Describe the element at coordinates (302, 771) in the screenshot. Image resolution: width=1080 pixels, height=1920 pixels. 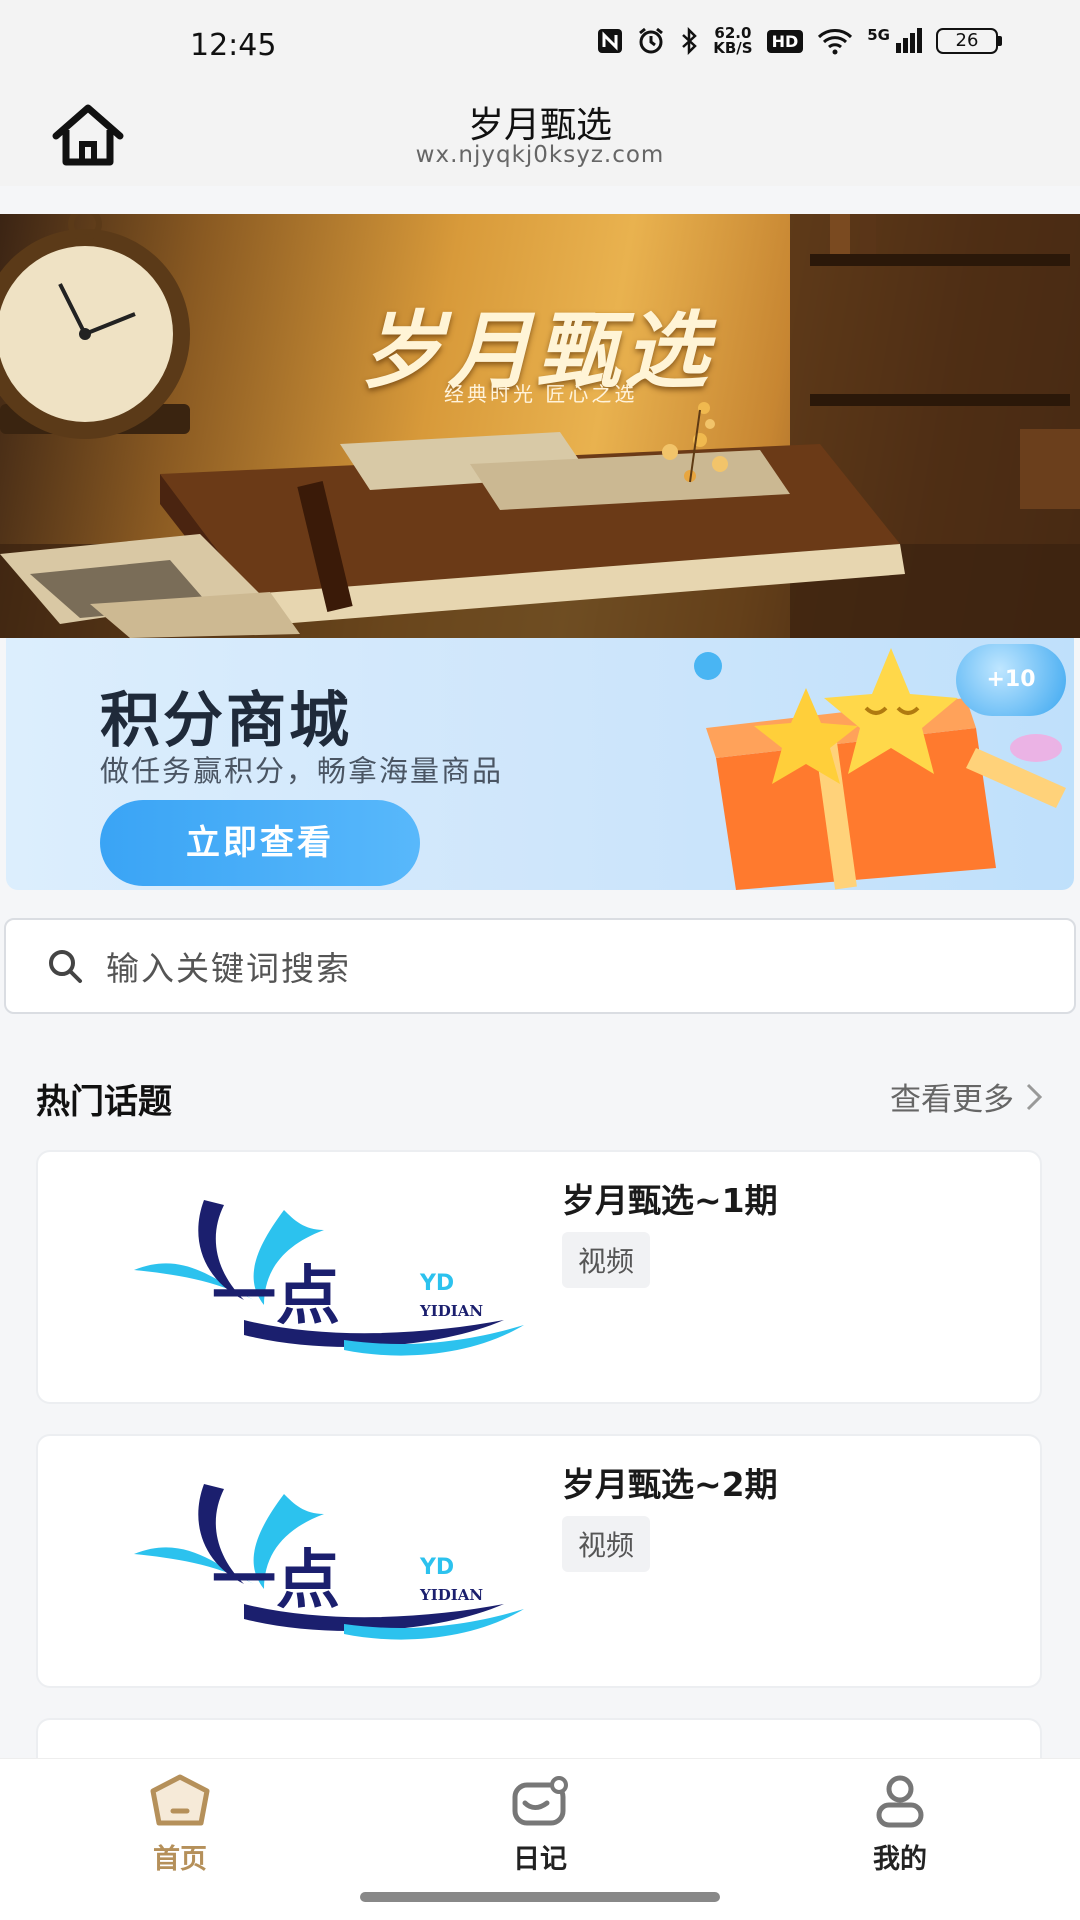
I see `mall-subtitle: 做任务赢积分，畅拿海量商品` at that location.